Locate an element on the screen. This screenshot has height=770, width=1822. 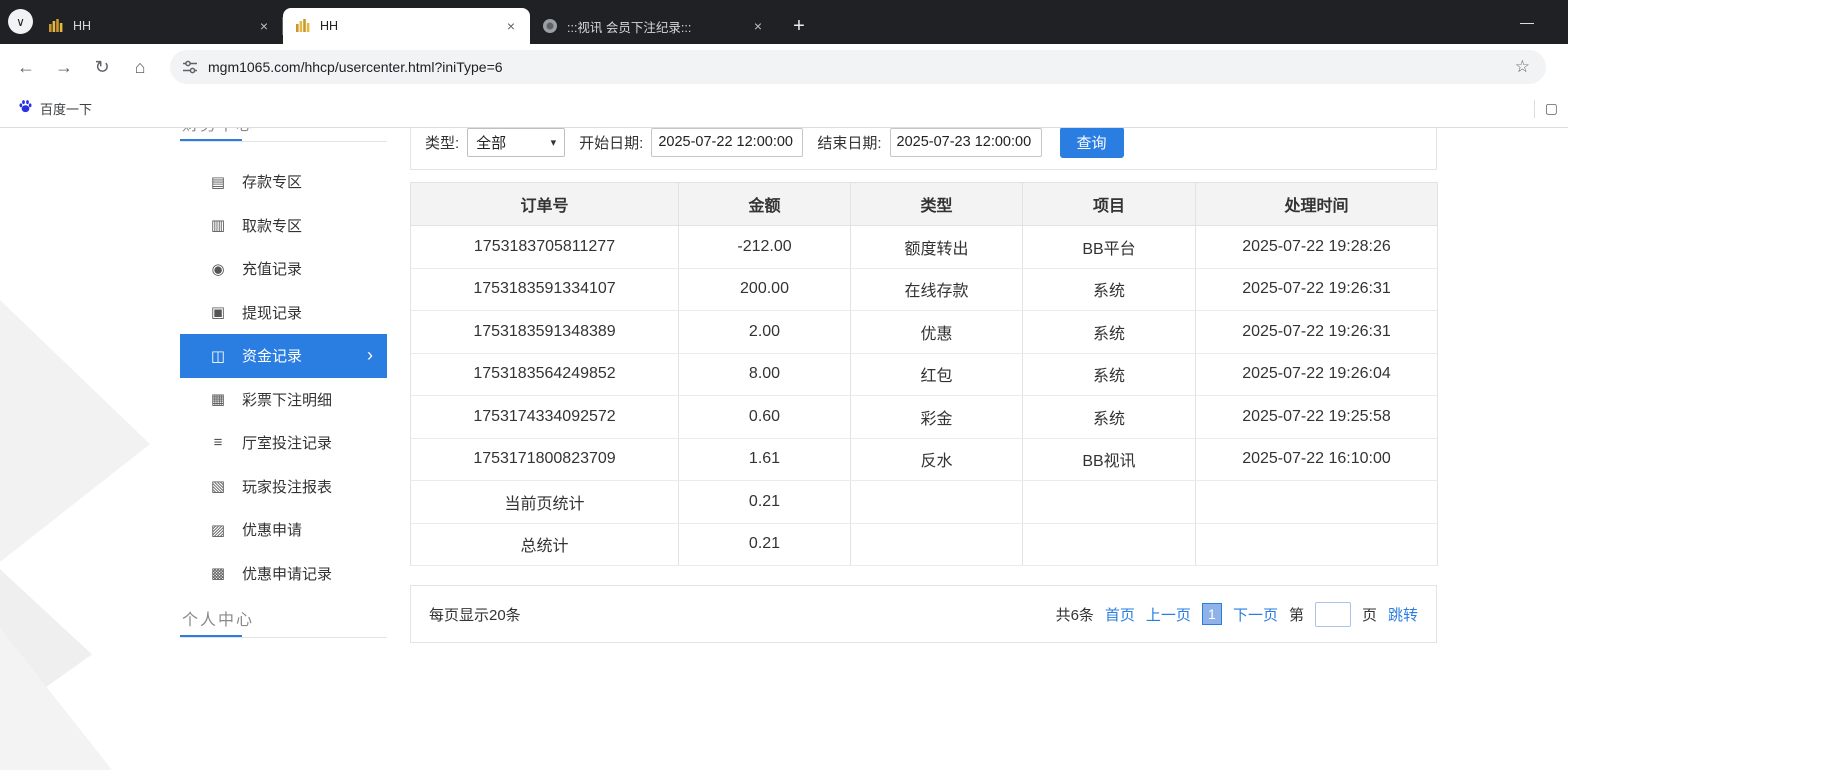
column-header-amount: 金额 is located at coordinates (764, 204).